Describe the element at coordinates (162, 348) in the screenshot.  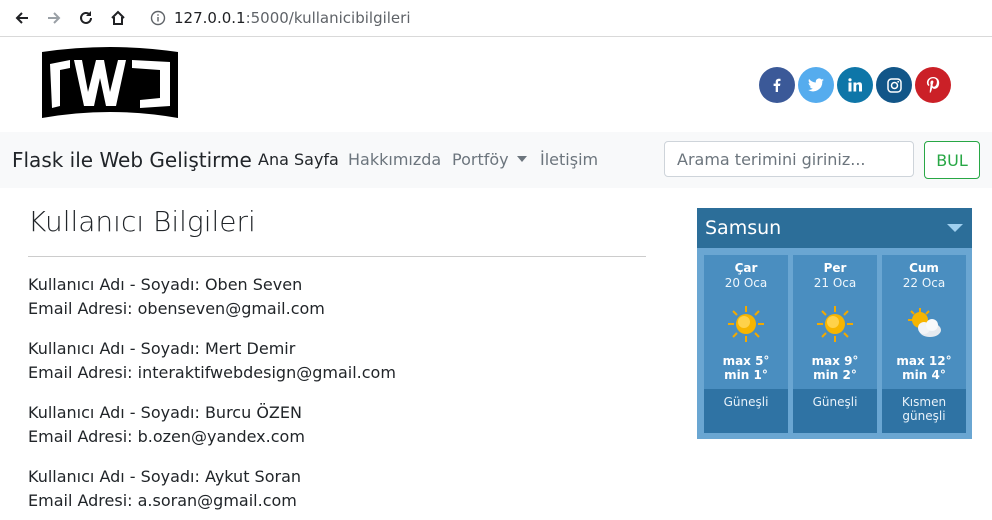
I see `user-name-line: Kullanıcı Adı - Soyadı: Mert Demir` at that location.